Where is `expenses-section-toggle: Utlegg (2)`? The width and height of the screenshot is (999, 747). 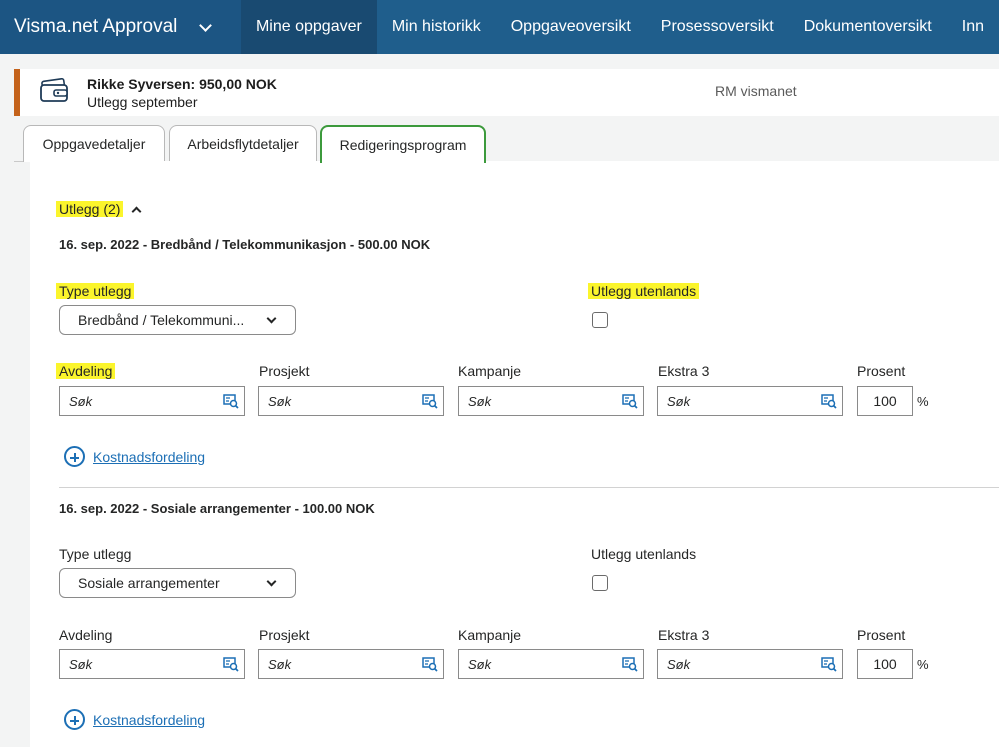
expenses-section-toggle: Utlegg (2) is located at coordinates (99, 209).